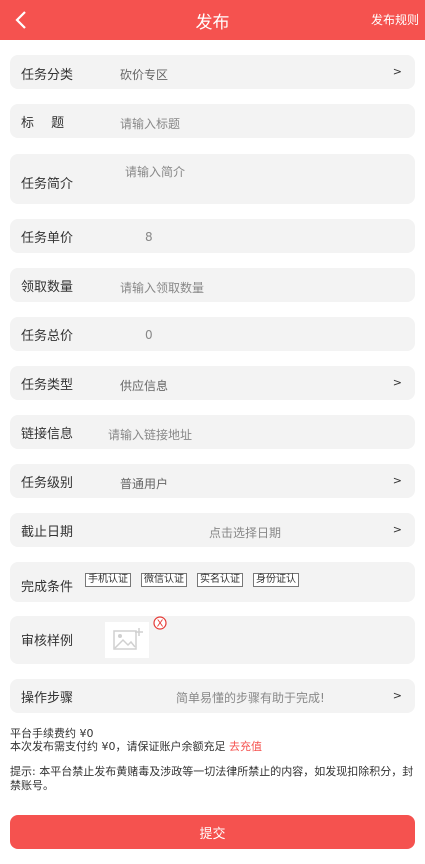 The width and height of the screenshot is (425, 864). I want to click on conditions-label: 完成条件, so click(47, 587).